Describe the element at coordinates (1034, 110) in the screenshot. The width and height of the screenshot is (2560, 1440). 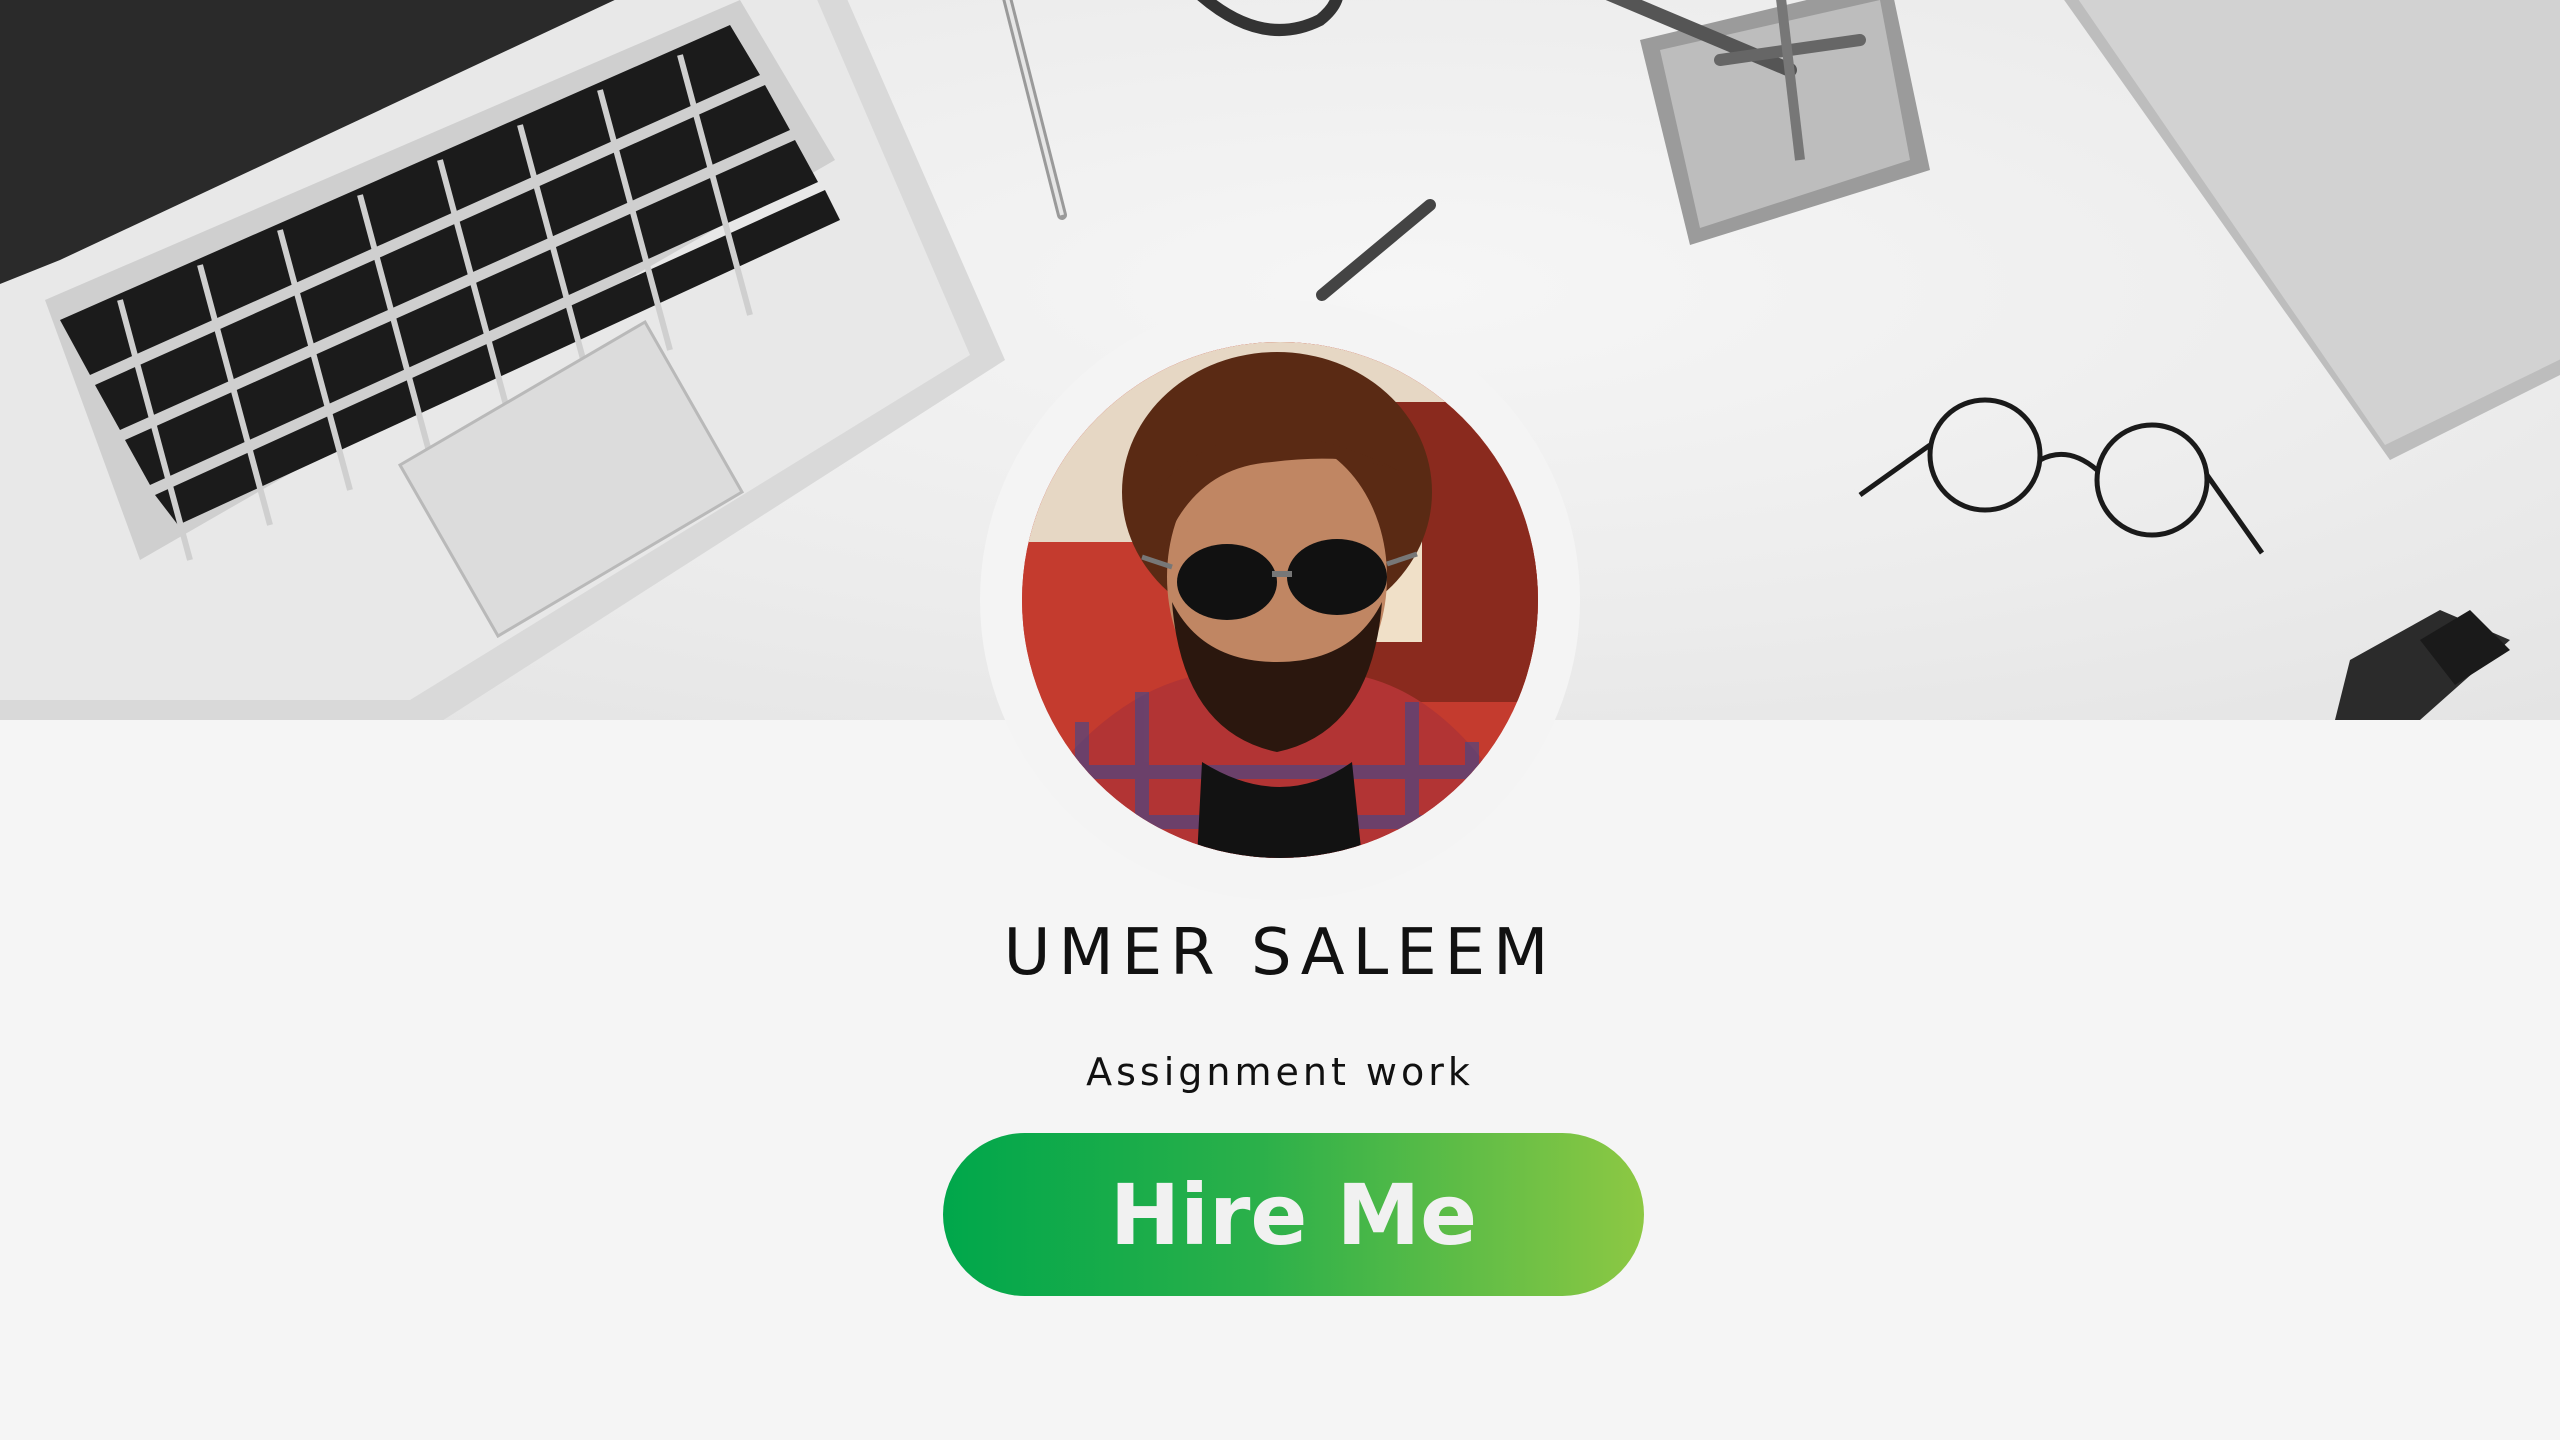
I see `pen-icon` at that location.